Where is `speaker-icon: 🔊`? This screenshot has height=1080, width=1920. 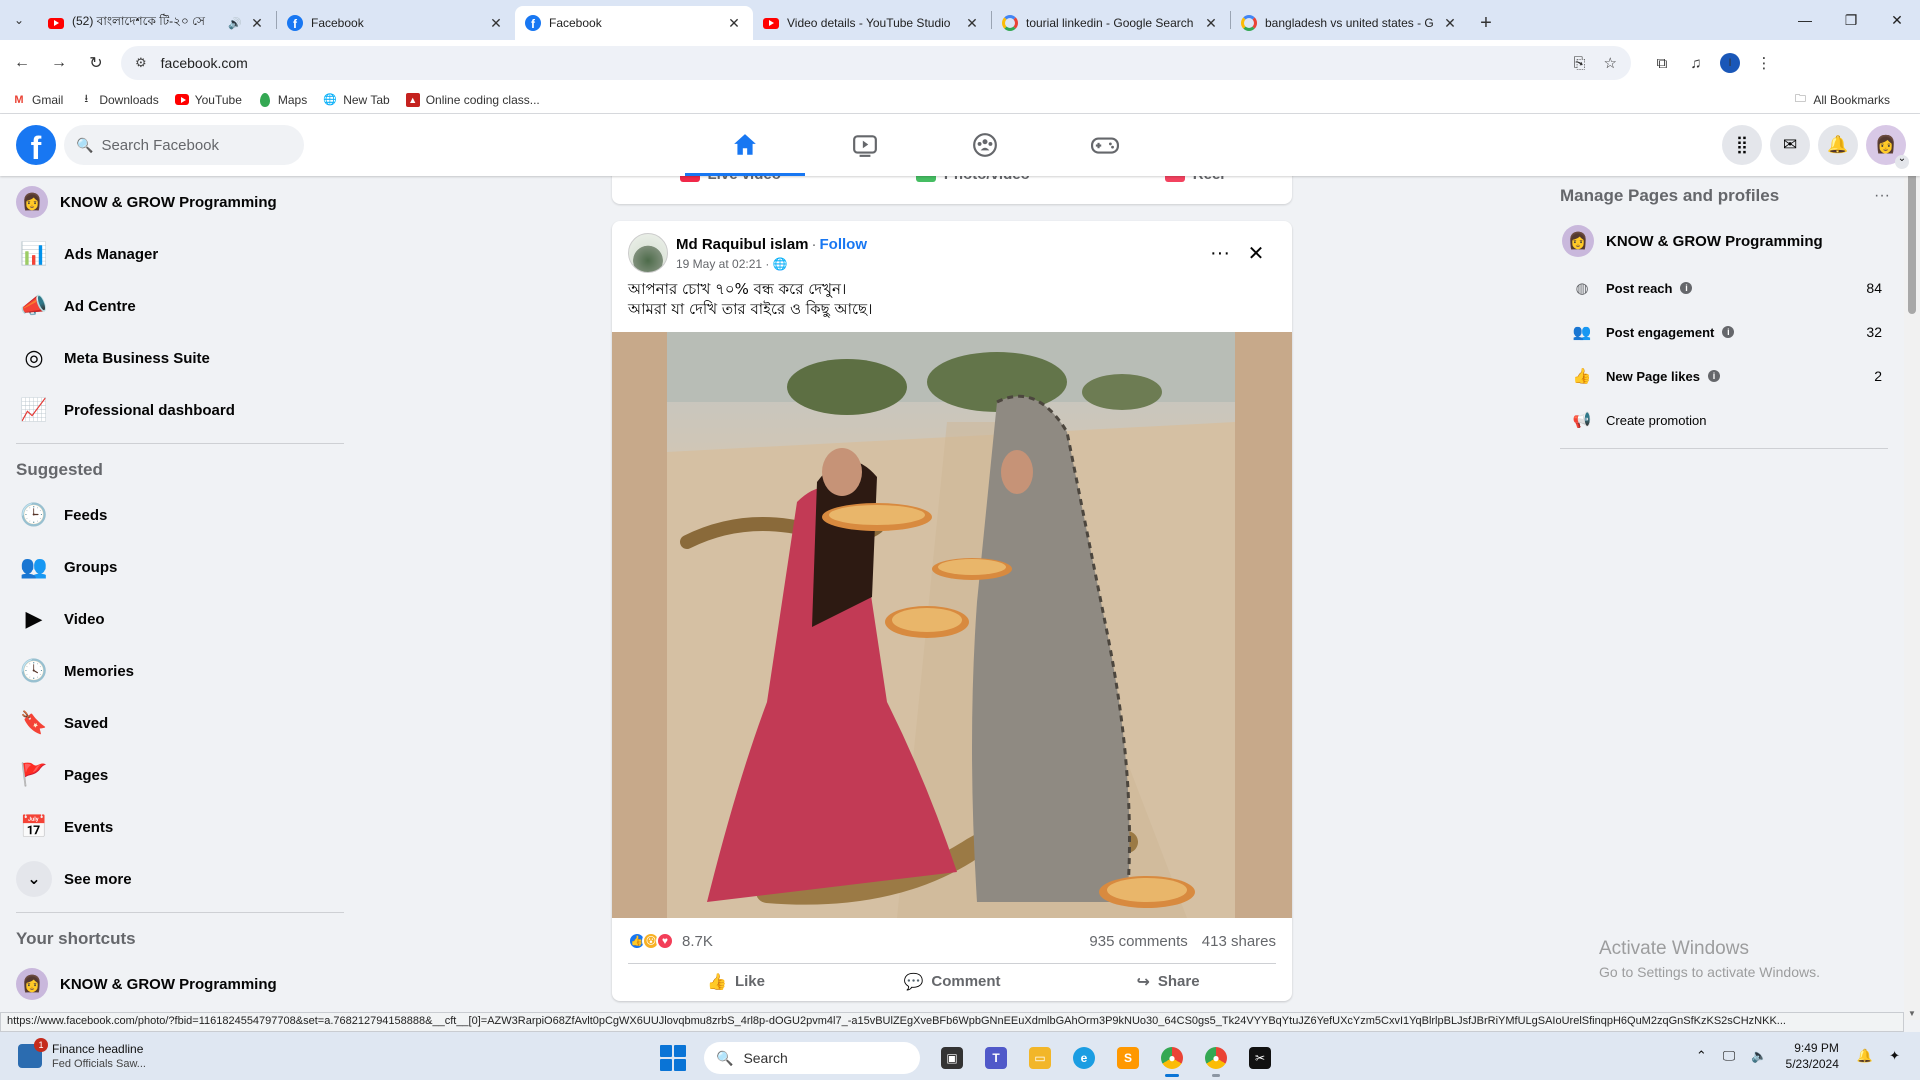
speaker-icon: 🔊 is located at coordinates (235, 23).